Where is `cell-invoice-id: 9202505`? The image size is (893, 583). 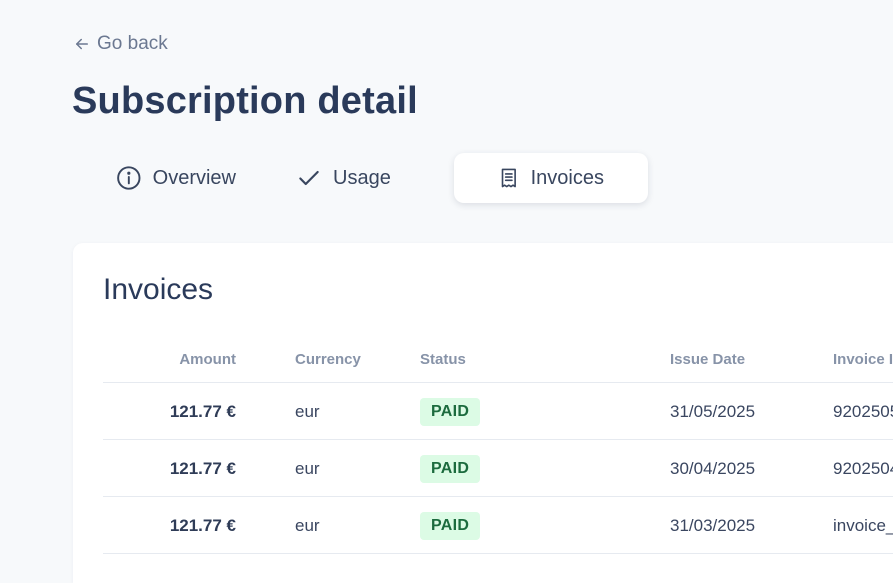 cell-invoice-id: 9202505 is located at coordinates (863, 412).